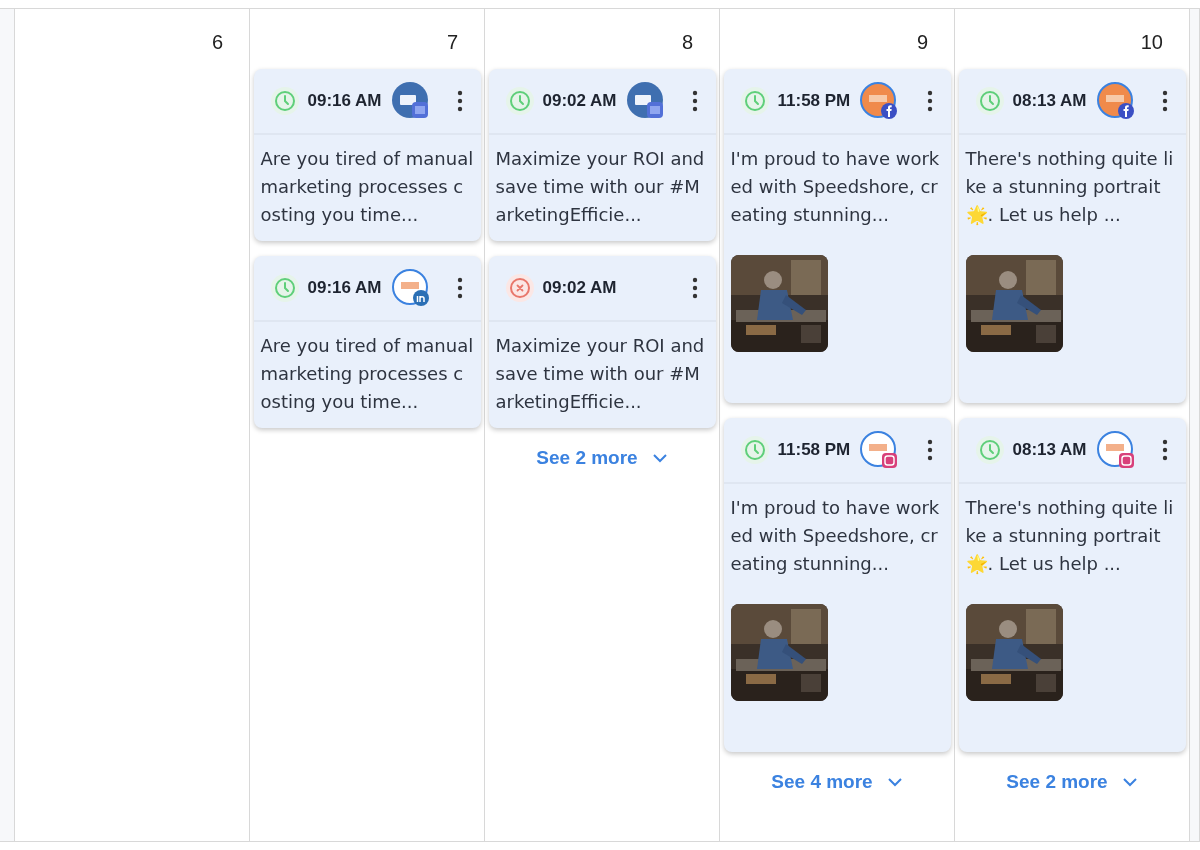 The image size is (1200, 850). What do you see at coordinates (519, 288) in the screenshot?
I see `error-icon` at bounding box center [519, 288].